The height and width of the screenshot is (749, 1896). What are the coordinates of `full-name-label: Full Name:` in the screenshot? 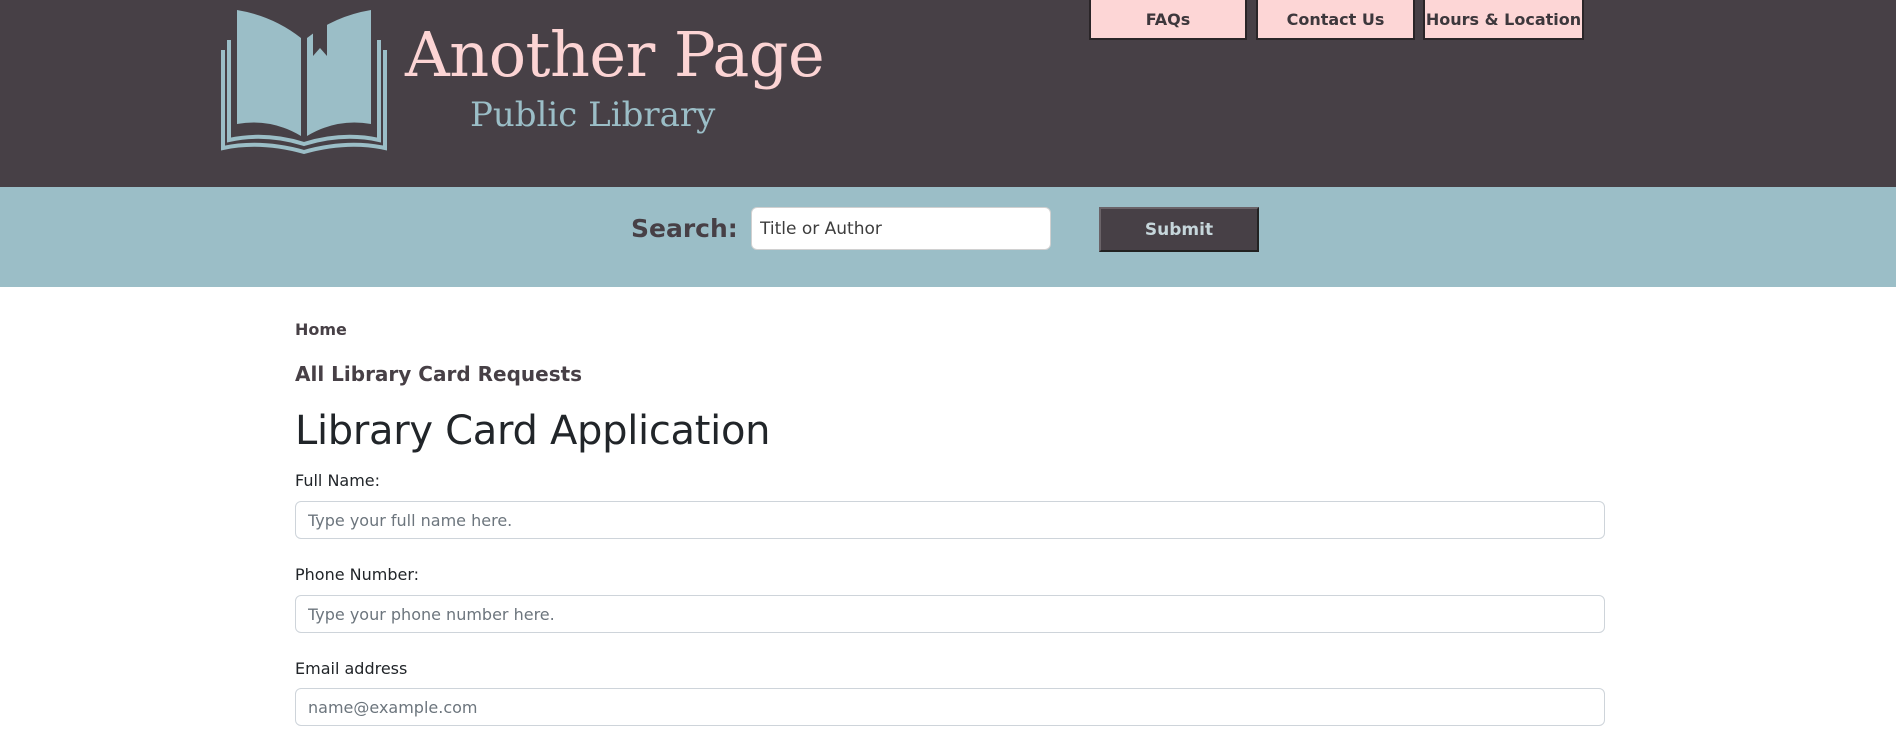 It's located at (338, 480).